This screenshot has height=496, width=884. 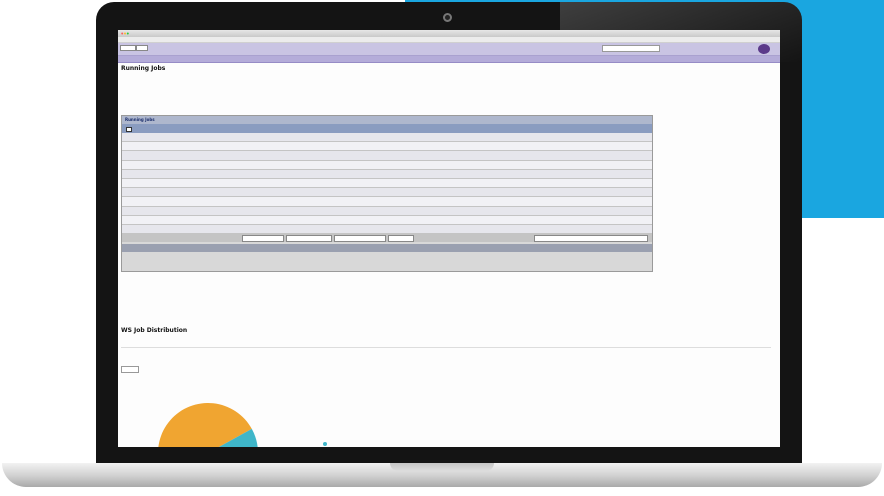 What do you see at coordinates (447, 17) in the screenshot?
I see `camera-icon` at bounding box center [447, 17].